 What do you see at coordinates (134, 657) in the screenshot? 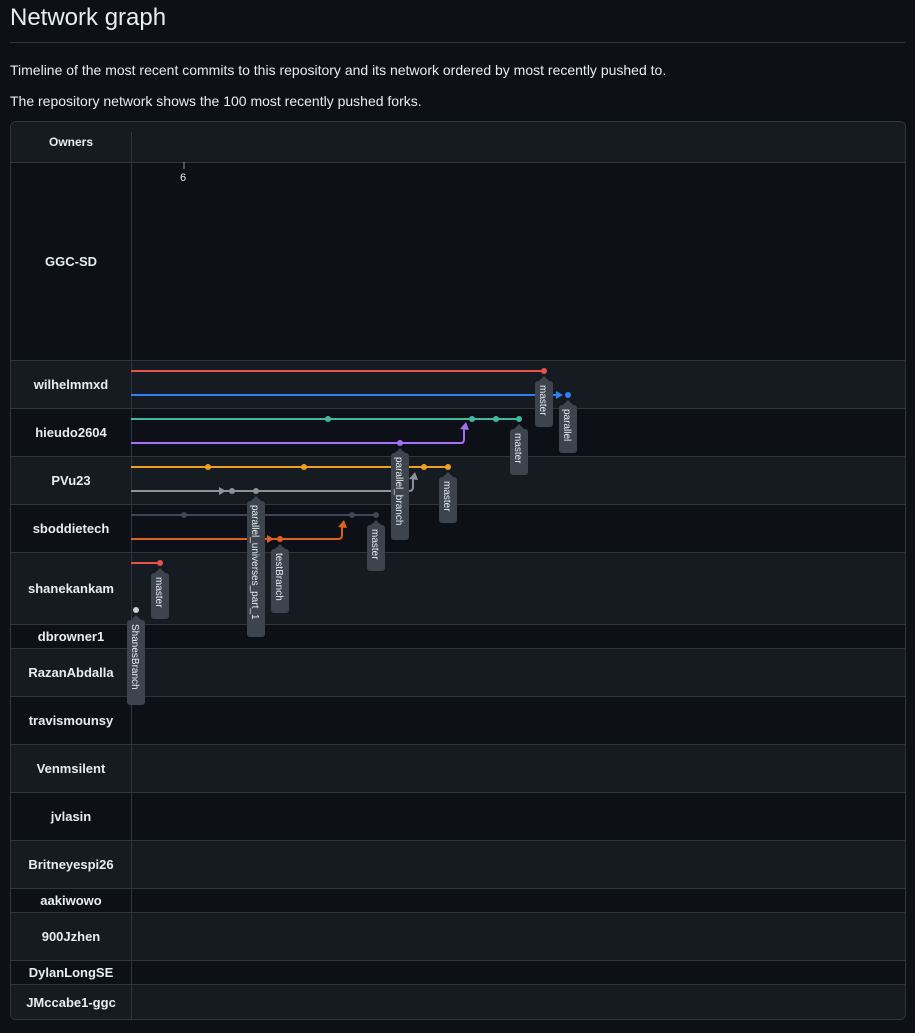
I see `svg-text: ShanesBranch` at bounding box center [134, 657].